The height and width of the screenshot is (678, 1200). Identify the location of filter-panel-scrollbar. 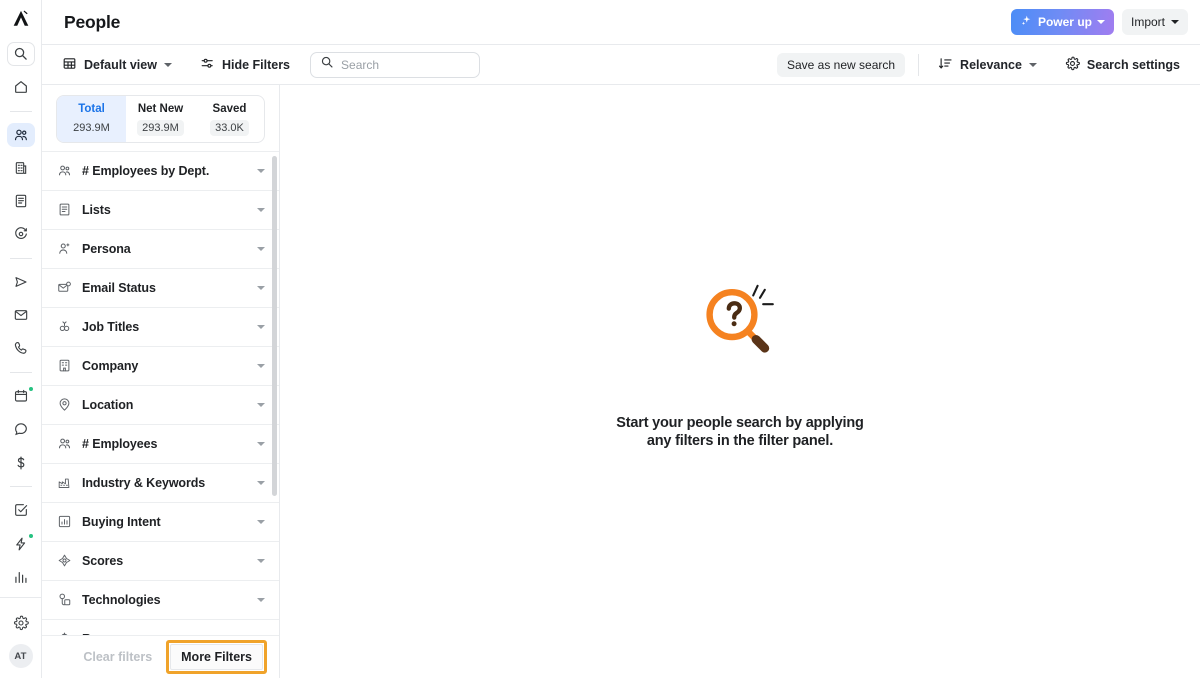
(274, 325).